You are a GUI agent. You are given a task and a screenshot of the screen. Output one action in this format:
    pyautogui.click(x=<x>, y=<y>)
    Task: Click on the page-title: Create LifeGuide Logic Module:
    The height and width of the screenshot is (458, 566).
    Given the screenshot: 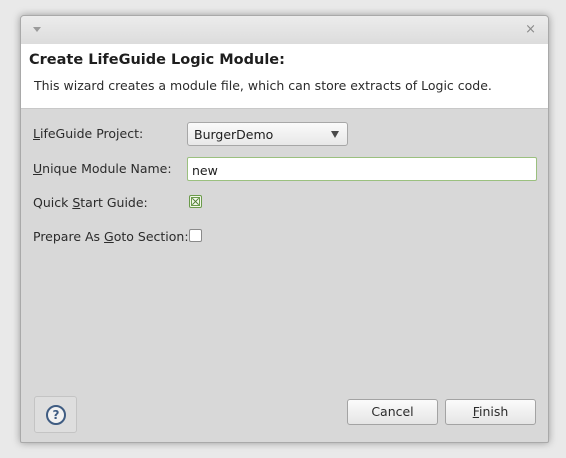 What is the action you would take?
    pyautogui.click(x=157, y=60)
    